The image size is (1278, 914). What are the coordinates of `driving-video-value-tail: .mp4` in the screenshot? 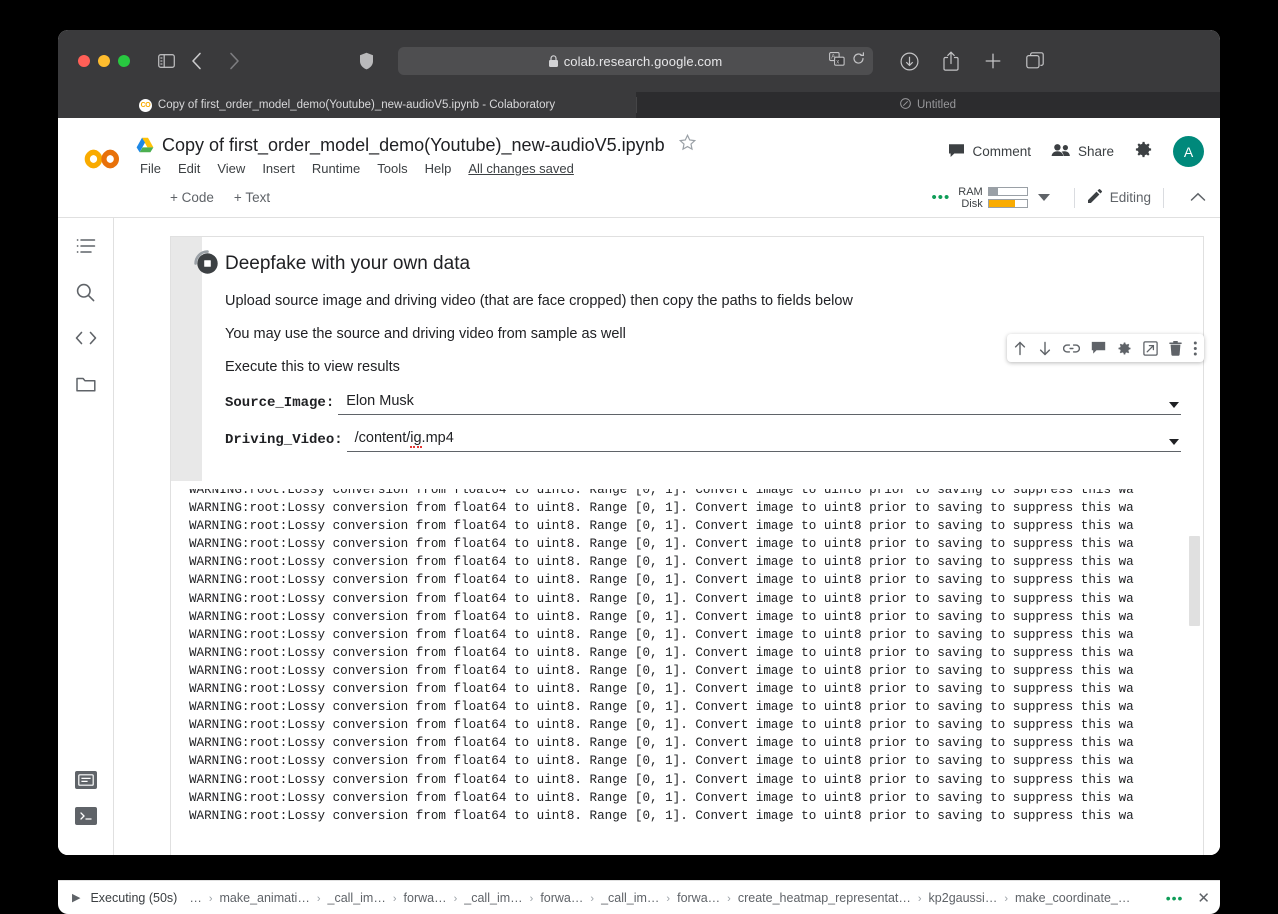 It's located at (437, 438).